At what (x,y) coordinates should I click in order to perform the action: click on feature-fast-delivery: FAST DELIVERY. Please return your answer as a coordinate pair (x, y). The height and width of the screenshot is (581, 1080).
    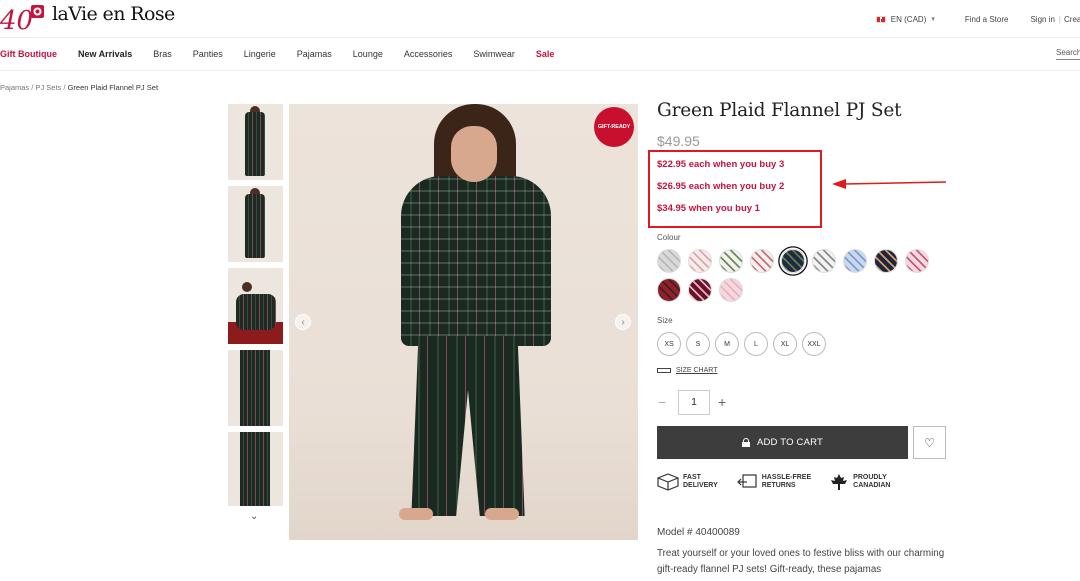
    Looking at the image, I should click on (687, 482).